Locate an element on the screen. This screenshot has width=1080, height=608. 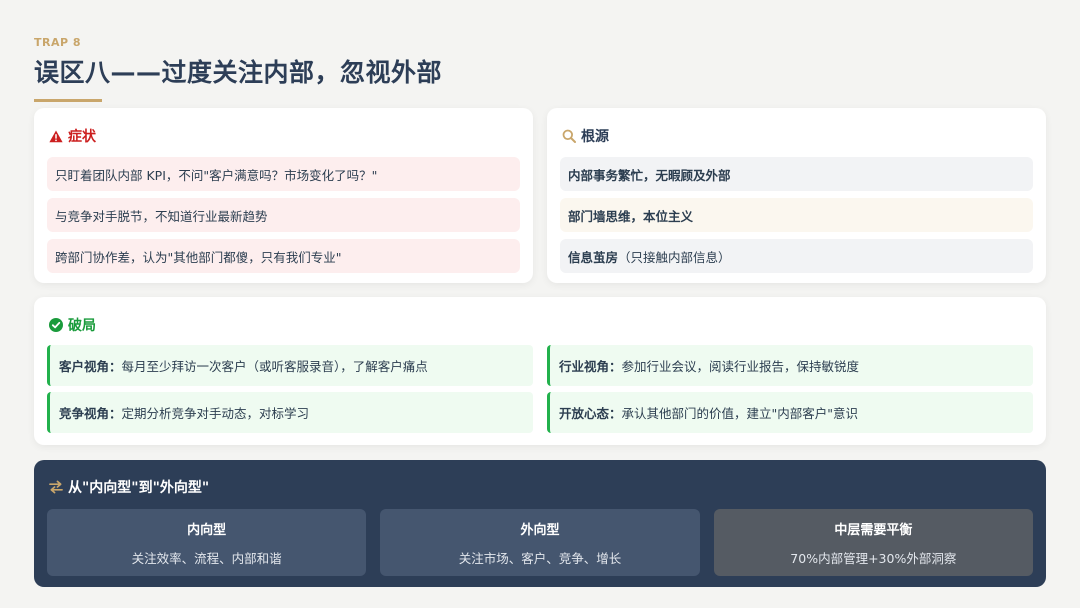
breakout-item-openness: 开放心态： 承认其他部门的价值，建立"内部客户"意识 is located at coordinates (790, 412).